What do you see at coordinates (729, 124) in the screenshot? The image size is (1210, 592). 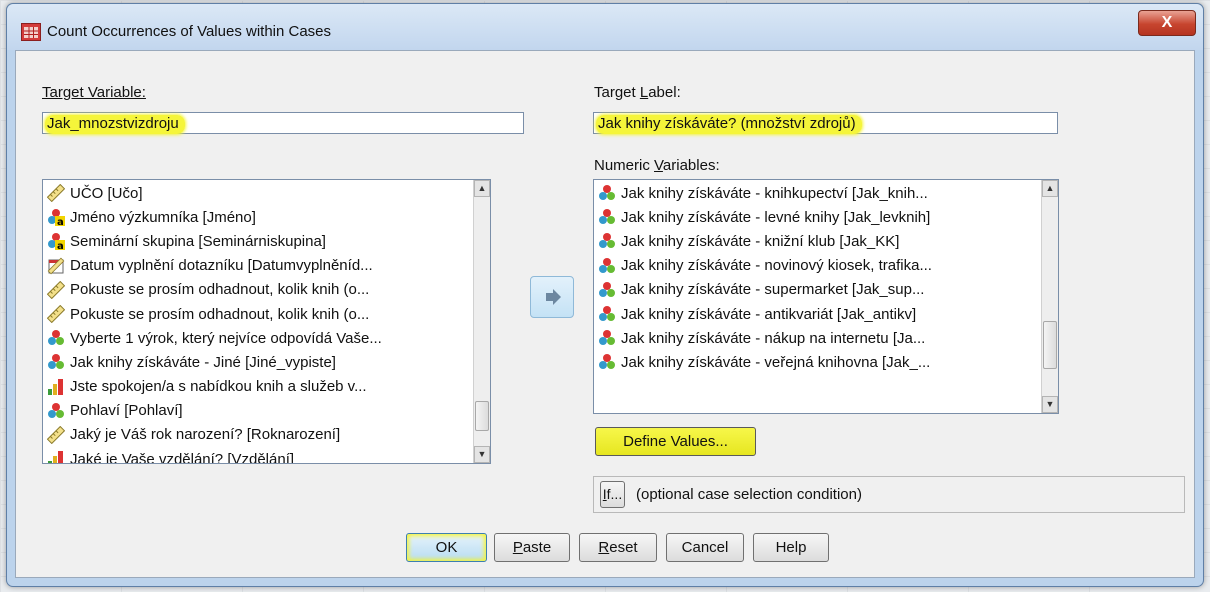 I see `target-label-value: Jak knihy získáváte? (množství zdrojů)` at bounding box center [729, 124].